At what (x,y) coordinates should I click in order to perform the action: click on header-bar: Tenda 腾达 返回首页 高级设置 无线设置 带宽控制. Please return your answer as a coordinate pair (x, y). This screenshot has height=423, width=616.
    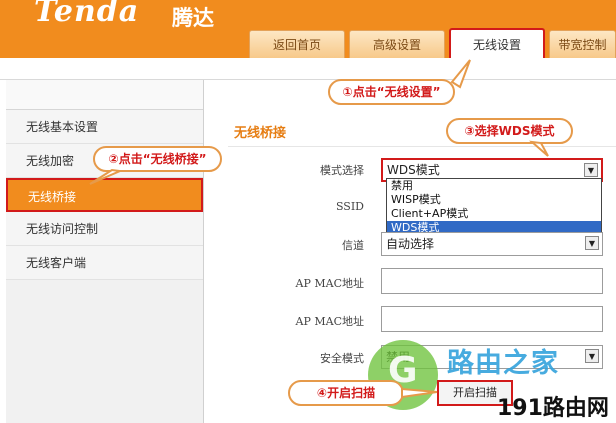
    Looking at the image, I should click on (308, 30).